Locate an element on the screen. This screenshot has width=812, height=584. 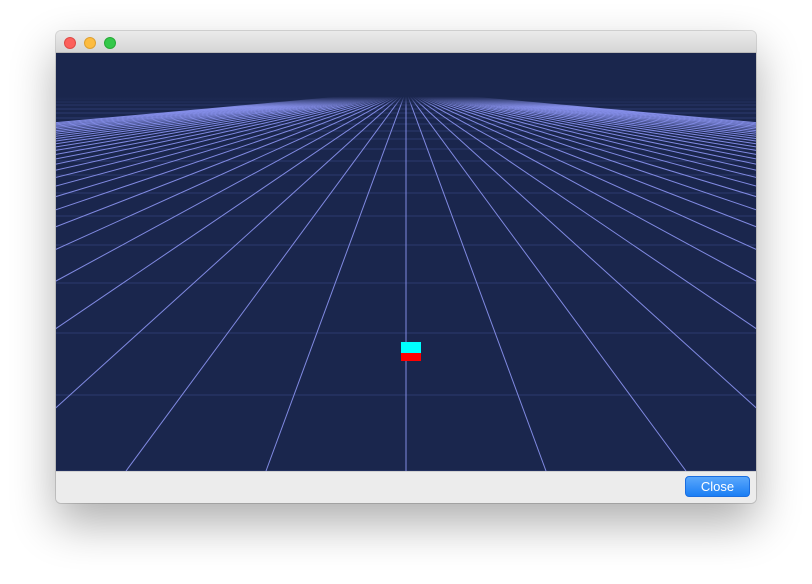
close-window-icon is located at coordinates (70, 43).